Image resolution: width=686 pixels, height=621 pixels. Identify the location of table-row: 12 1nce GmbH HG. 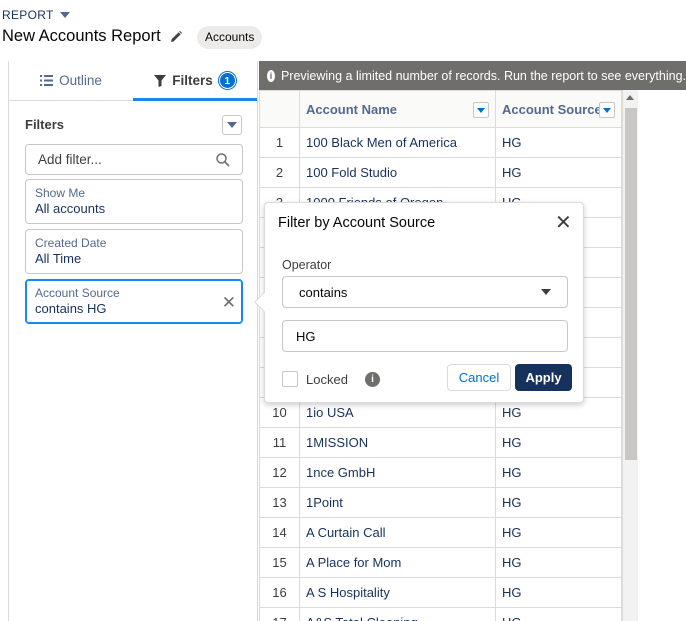
(440, 472).